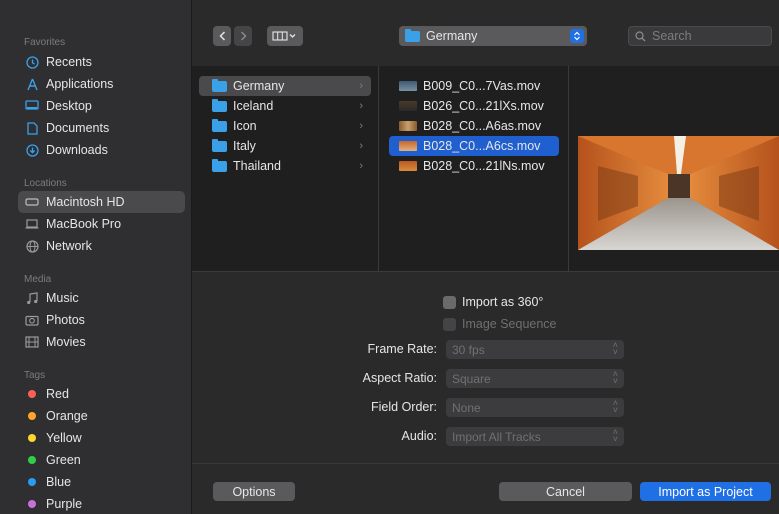  I want to click on cancel-button: Cancel, so click(565, 491).